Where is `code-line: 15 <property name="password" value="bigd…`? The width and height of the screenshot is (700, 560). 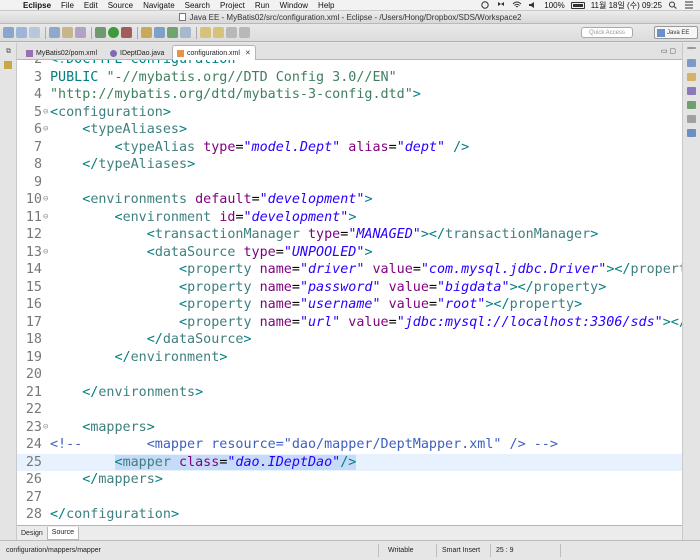 code-line: 15 <property name="password" value="bigd… is located at coordinates (349, 288).